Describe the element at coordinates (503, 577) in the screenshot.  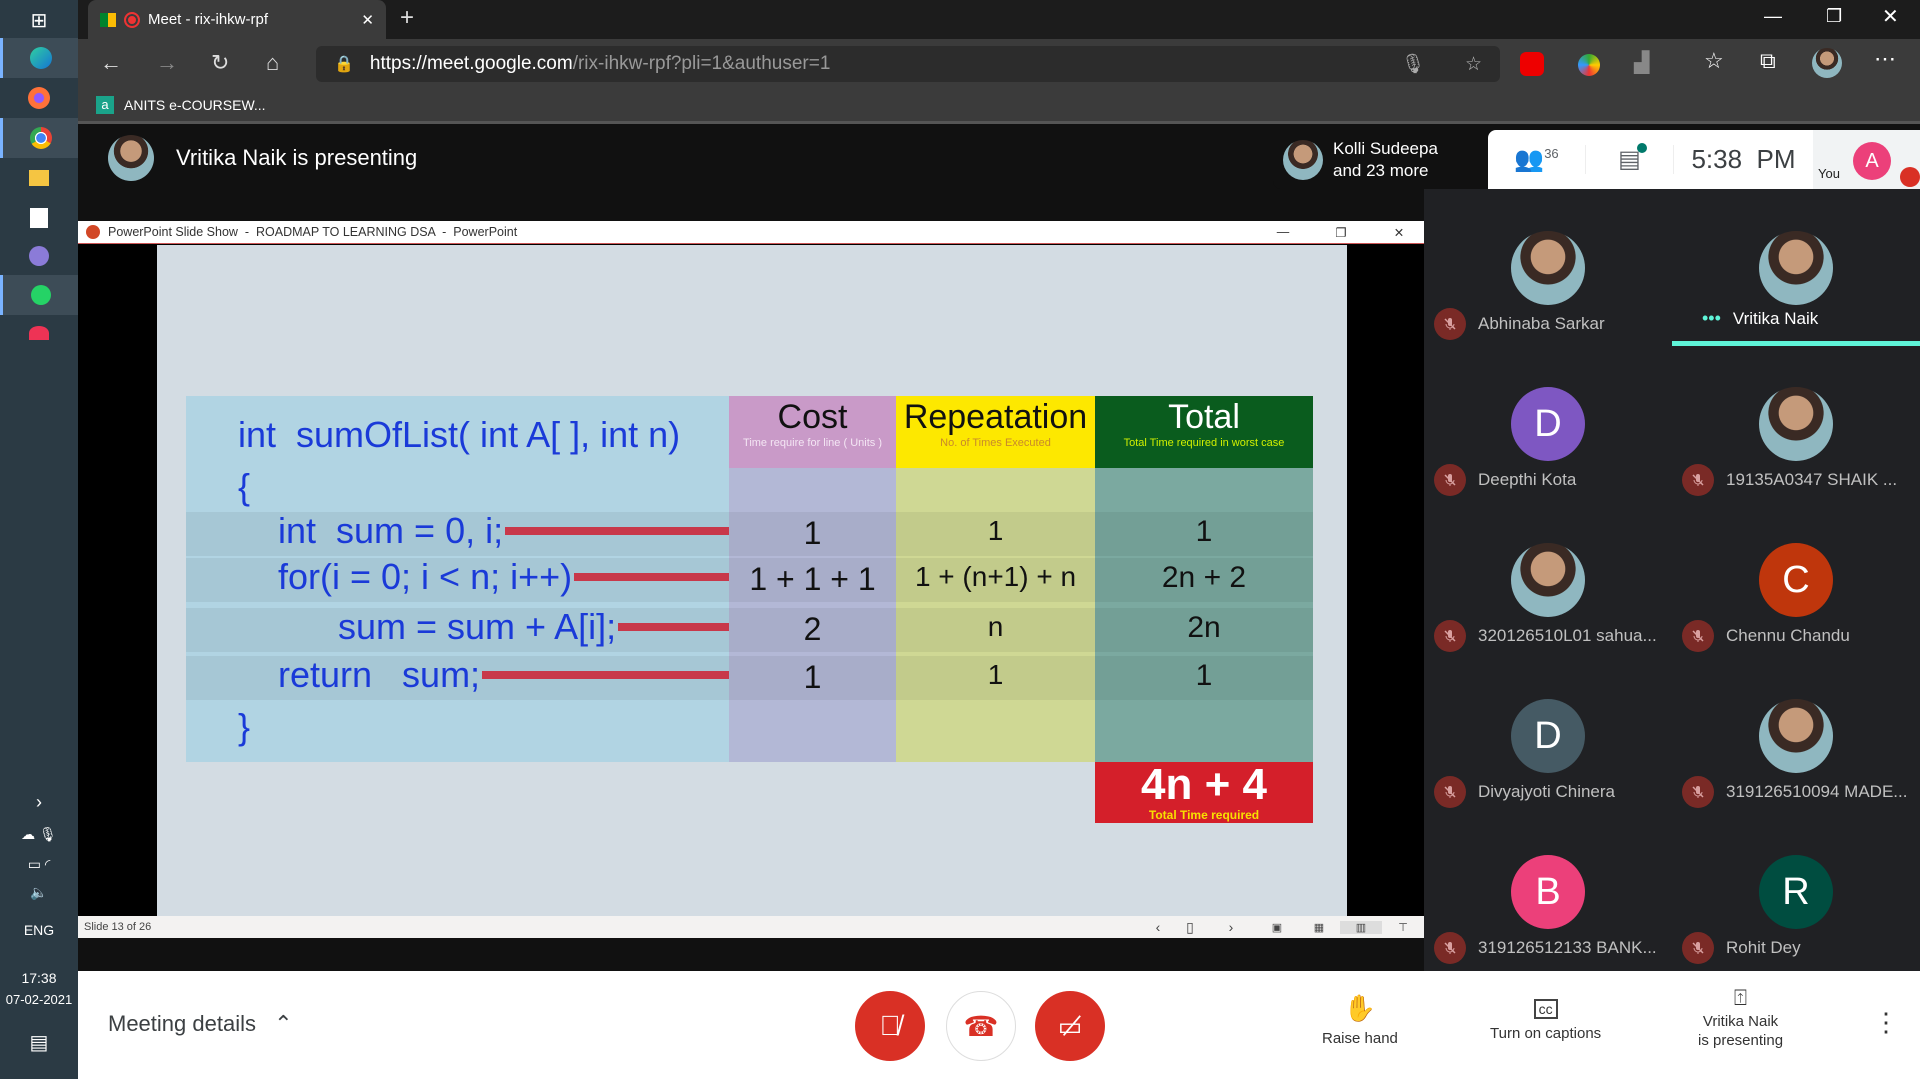
I see `code-line: for(i = 0; i < n; i++)` at that location.